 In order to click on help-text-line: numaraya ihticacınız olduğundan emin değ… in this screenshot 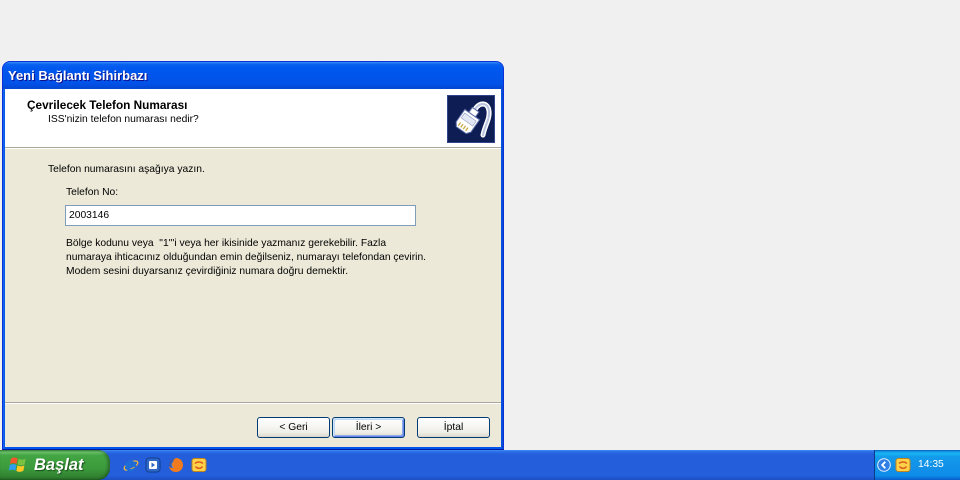, I will do `click(246, 257)`.